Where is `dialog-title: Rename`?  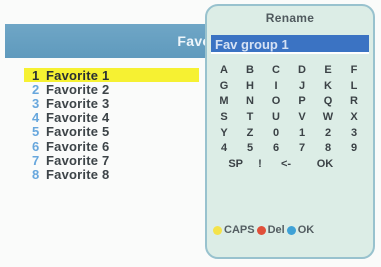 dialog-title: Rename is located at coordinates (290, 18).